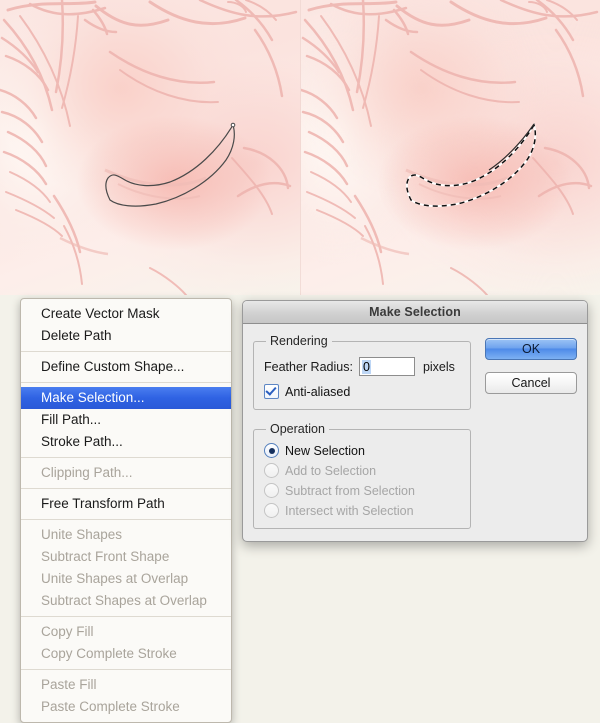 The height and width of the screenshot is (723, 600). I want to click on marching-ants-selection, so click(471, 165).